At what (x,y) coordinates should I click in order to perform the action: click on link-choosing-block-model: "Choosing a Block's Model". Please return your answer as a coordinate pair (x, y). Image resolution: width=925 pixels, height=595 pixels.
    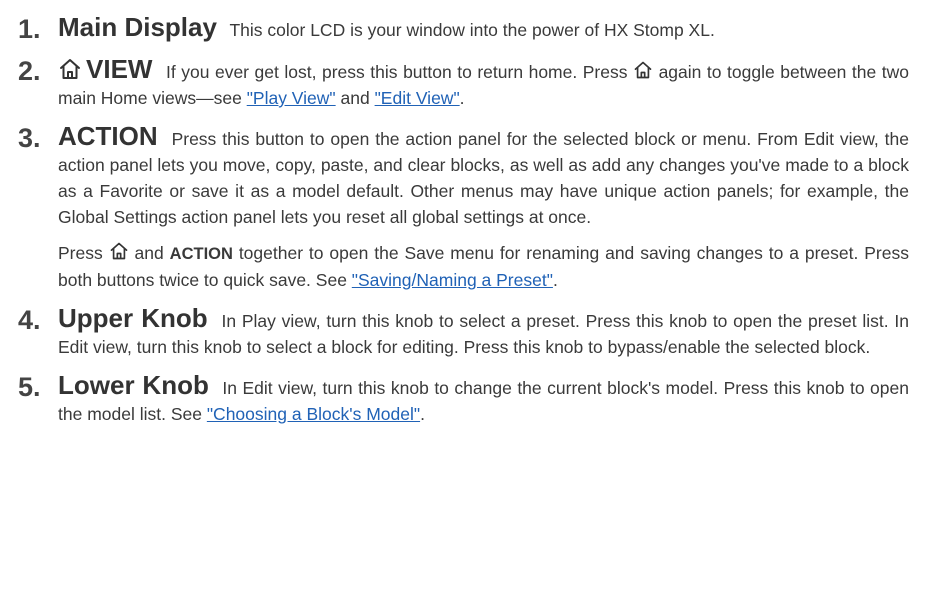
    Looking at the image, I should click on (313, 414).